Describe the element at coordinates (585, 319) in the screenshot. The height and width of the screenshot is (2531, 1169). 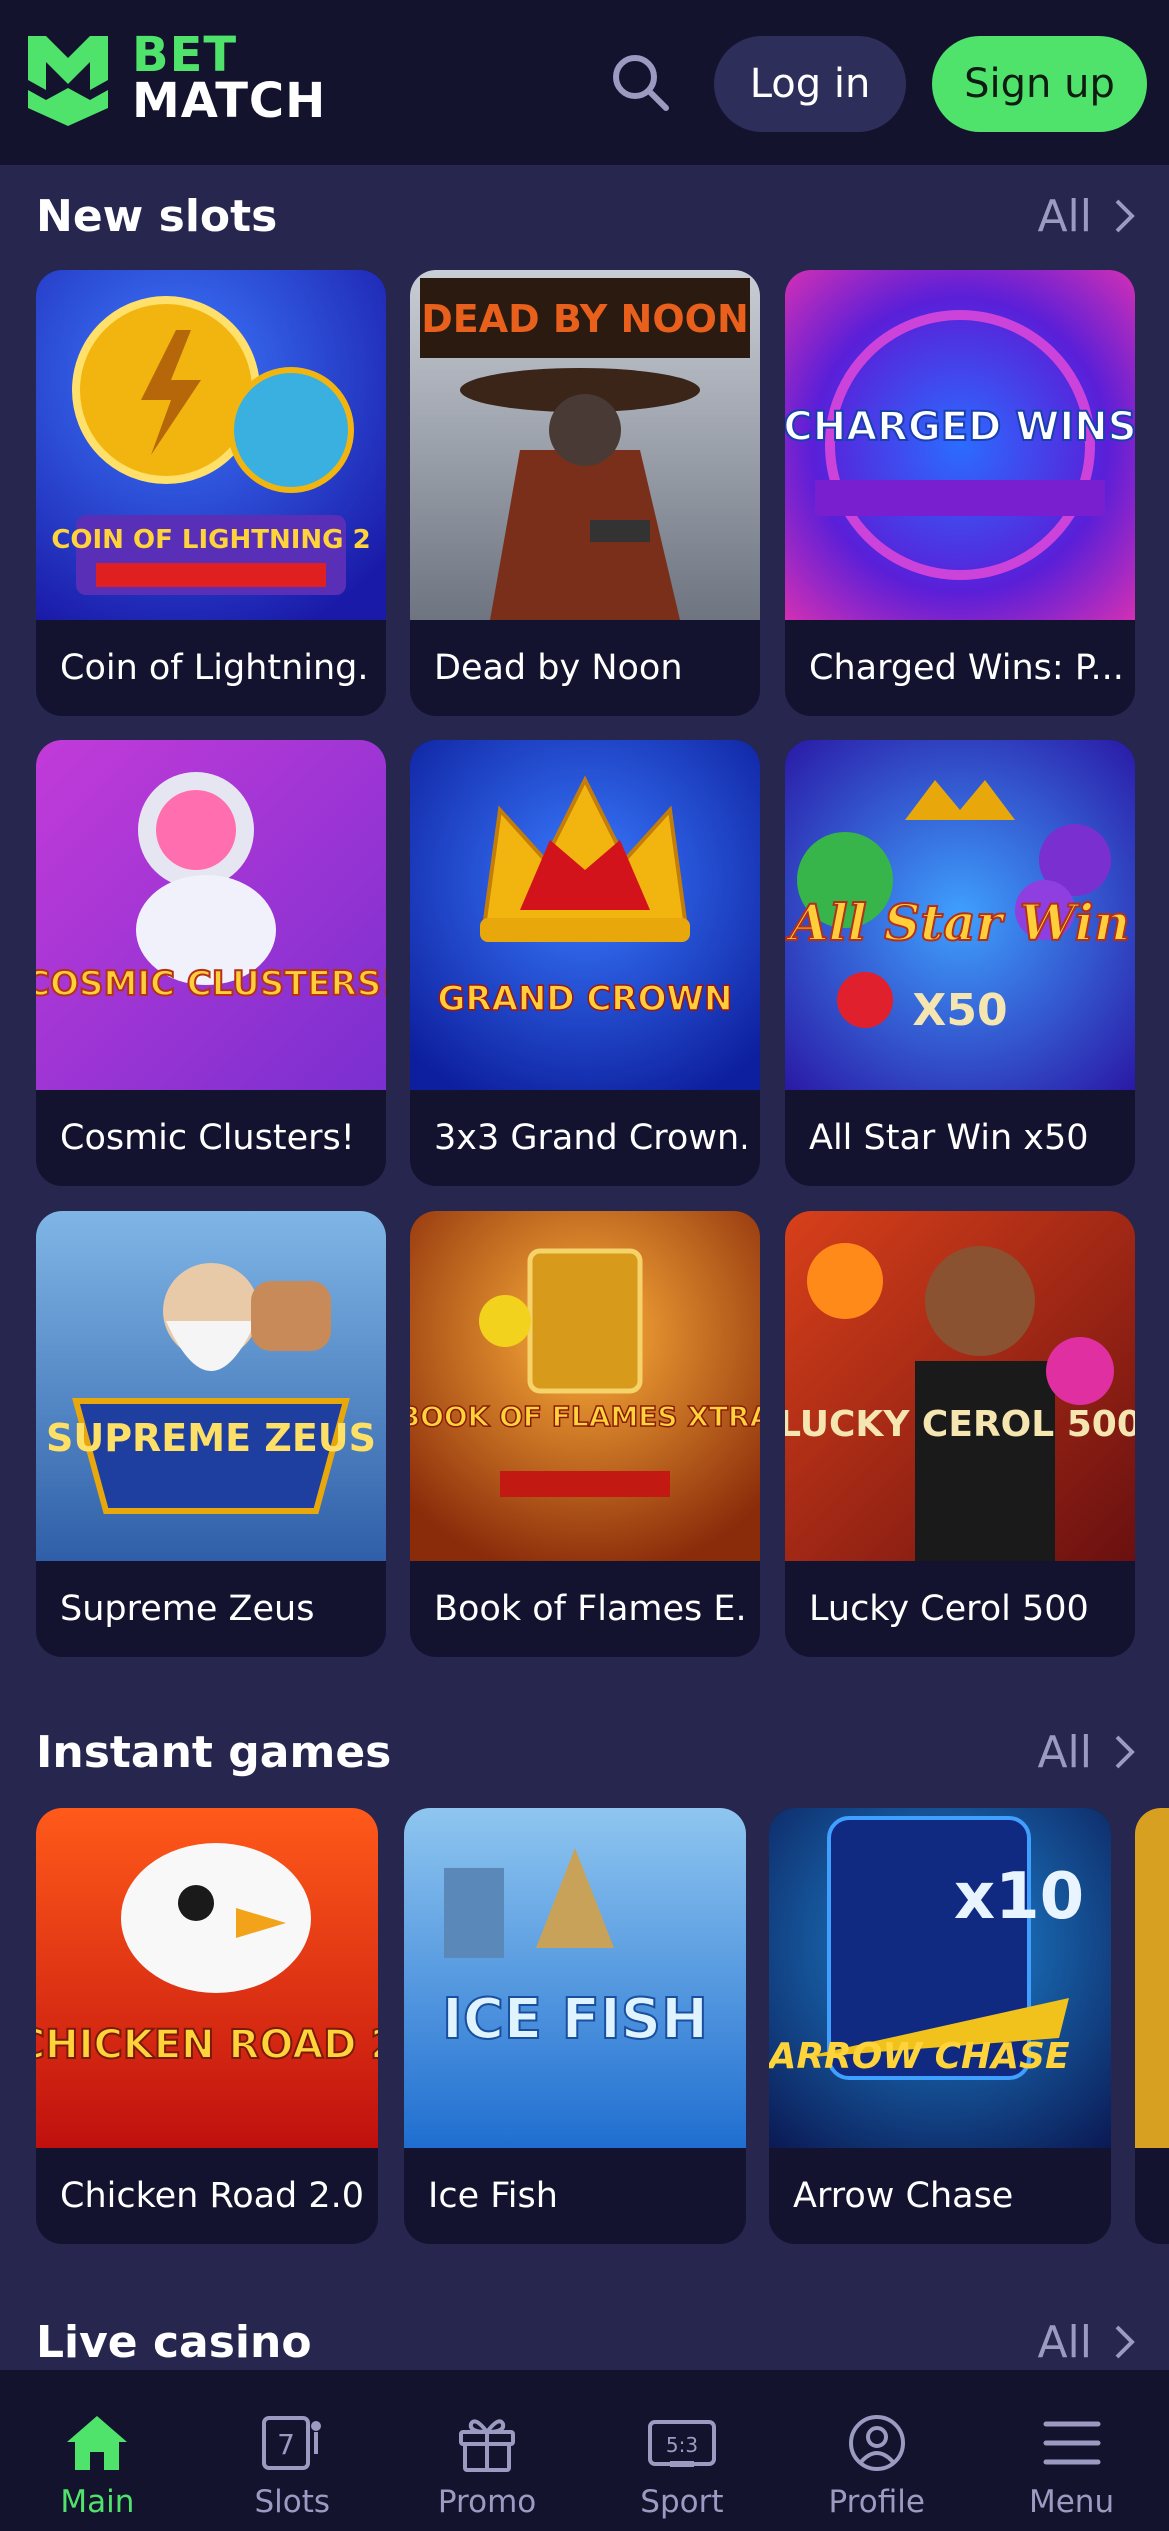
I see `game-art-title: DEAD BY NOON` at that location.